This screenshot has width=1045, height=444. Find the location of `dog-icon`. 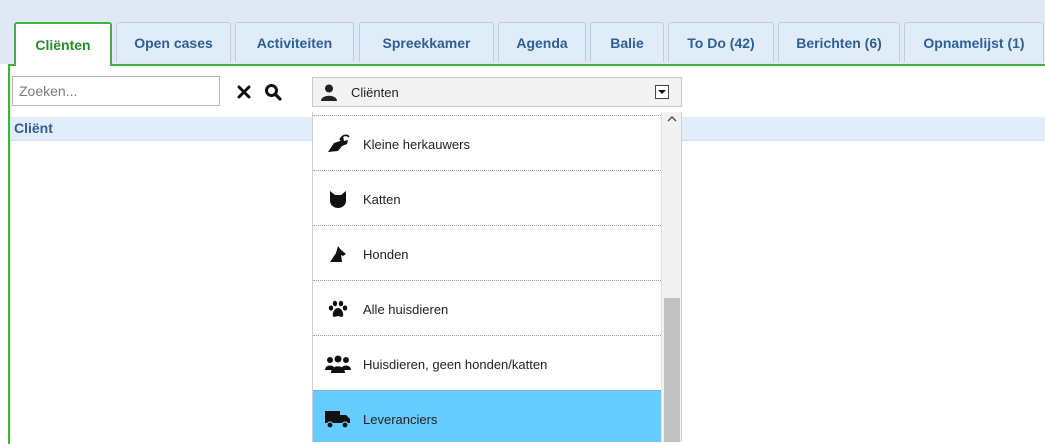

dog-icon is located at coordinates (338, 254).